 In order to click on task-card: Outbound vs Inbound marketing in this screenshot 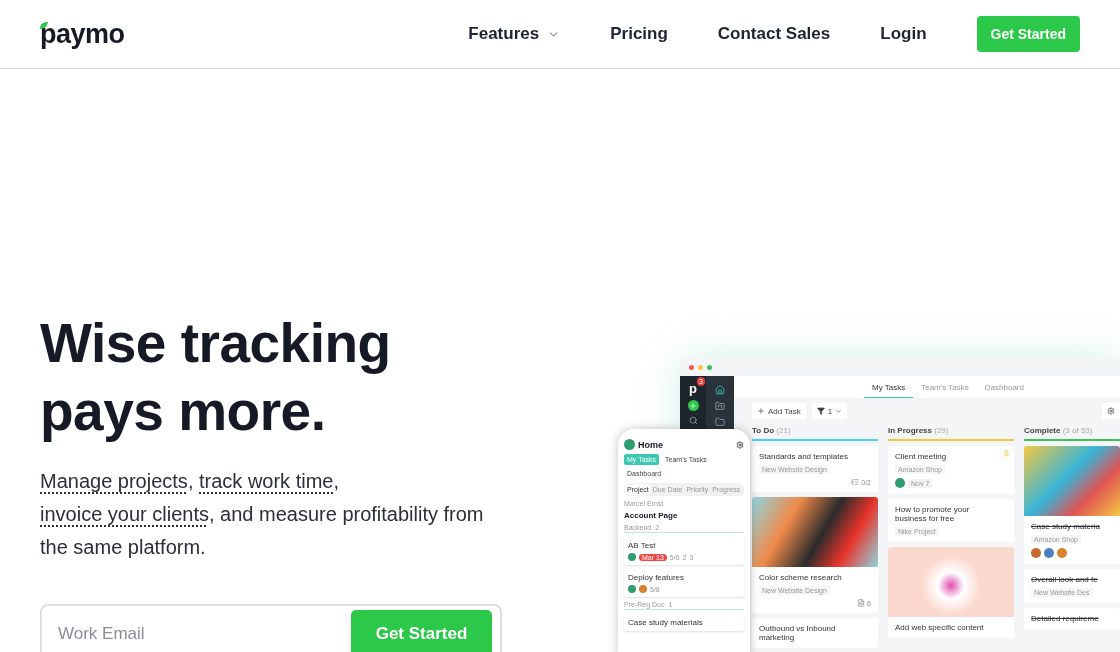, I will do `click(815, 633)`.